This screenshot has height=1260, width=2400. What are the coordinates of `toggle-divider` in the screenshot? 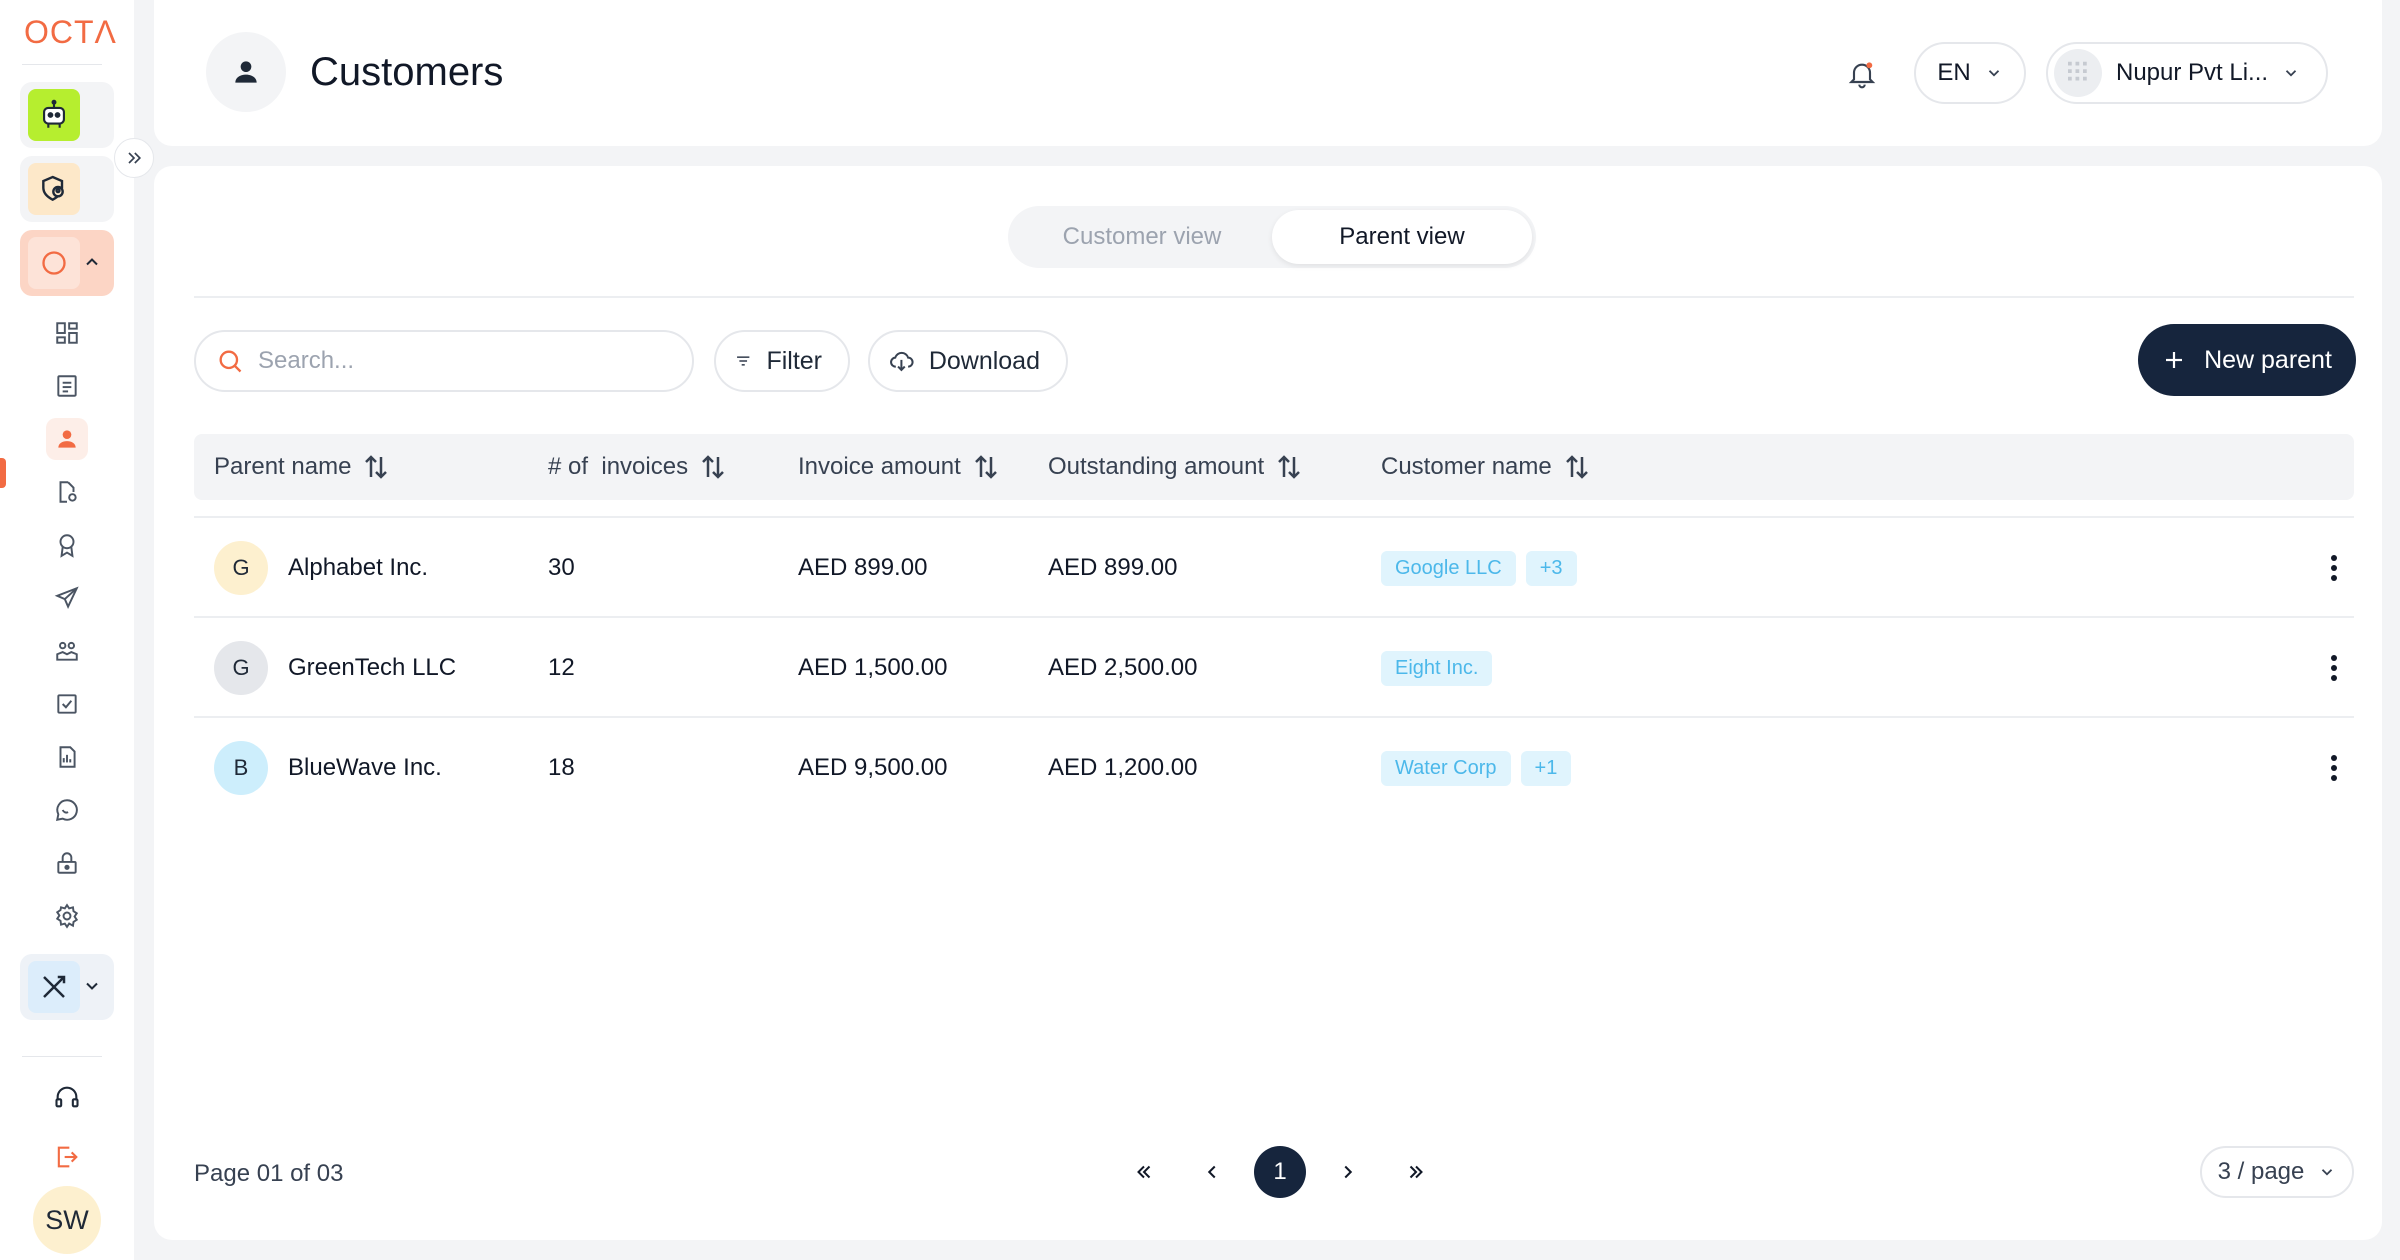 It's located at (1274, 297).